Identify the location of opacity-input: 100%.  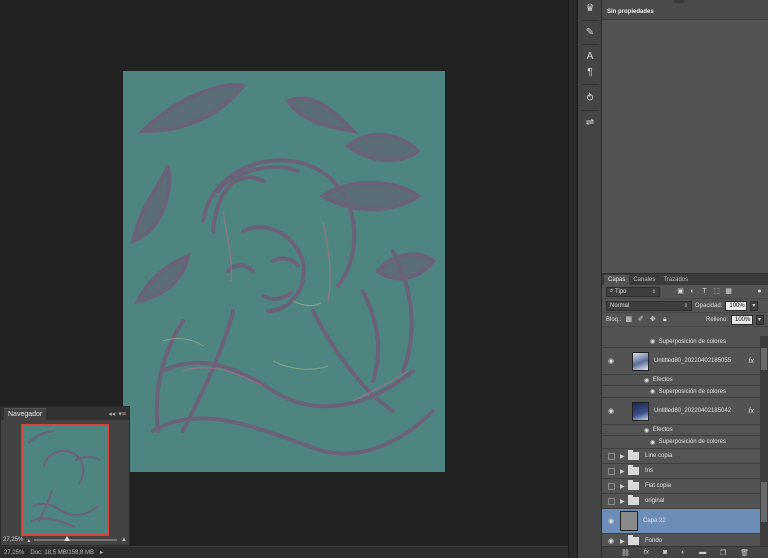
(736, 305).